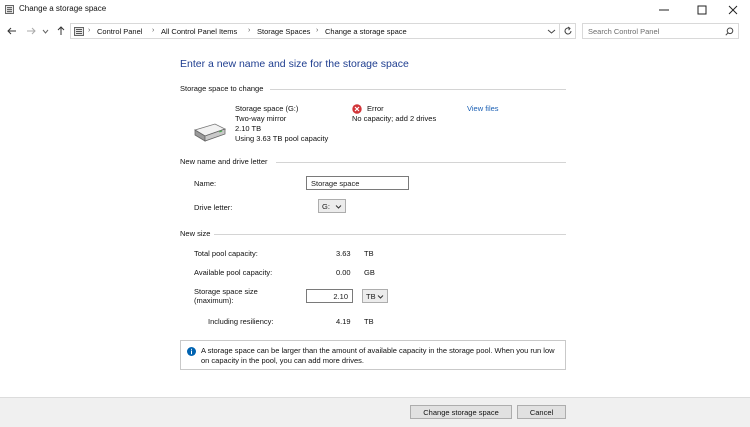 The width and height of the screenshot is (750, 427). Describe the element at coordinates (343, 253) in the screenshot. I see `total-capacity-value: 3.63` at that location.